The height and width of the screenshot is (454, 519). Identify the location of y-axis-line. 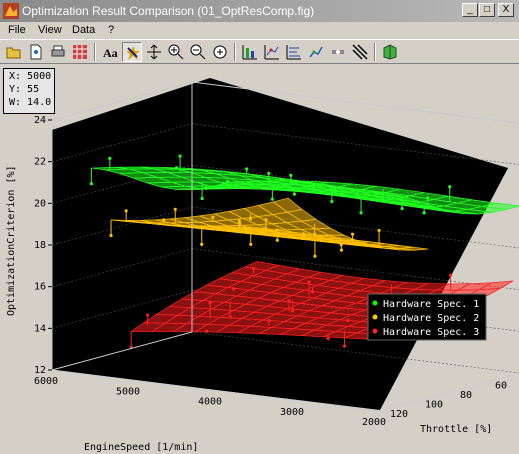
(449, 392).